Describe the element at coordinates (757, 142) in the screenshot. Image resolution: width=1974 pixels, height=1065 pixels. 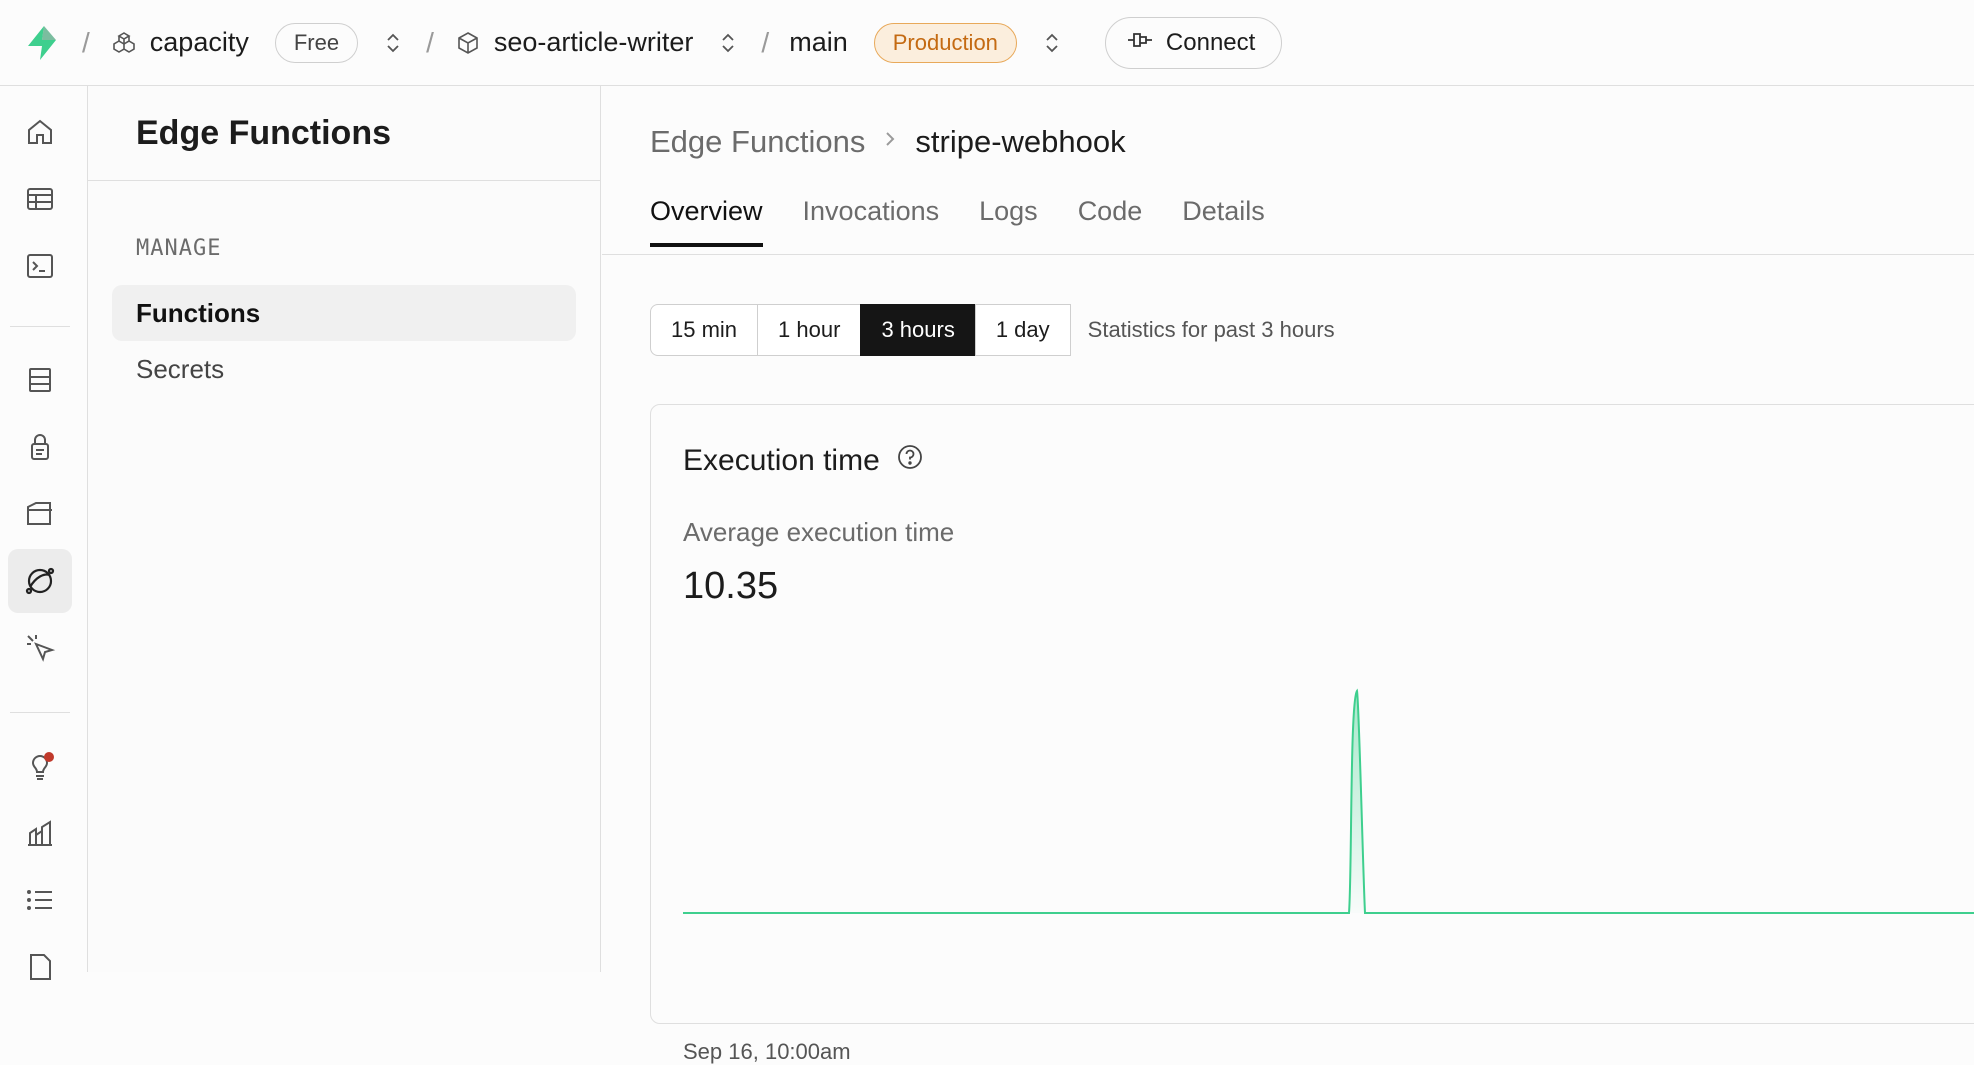
I see `breadcrumb-parent-link: Edge Functions` at that location.